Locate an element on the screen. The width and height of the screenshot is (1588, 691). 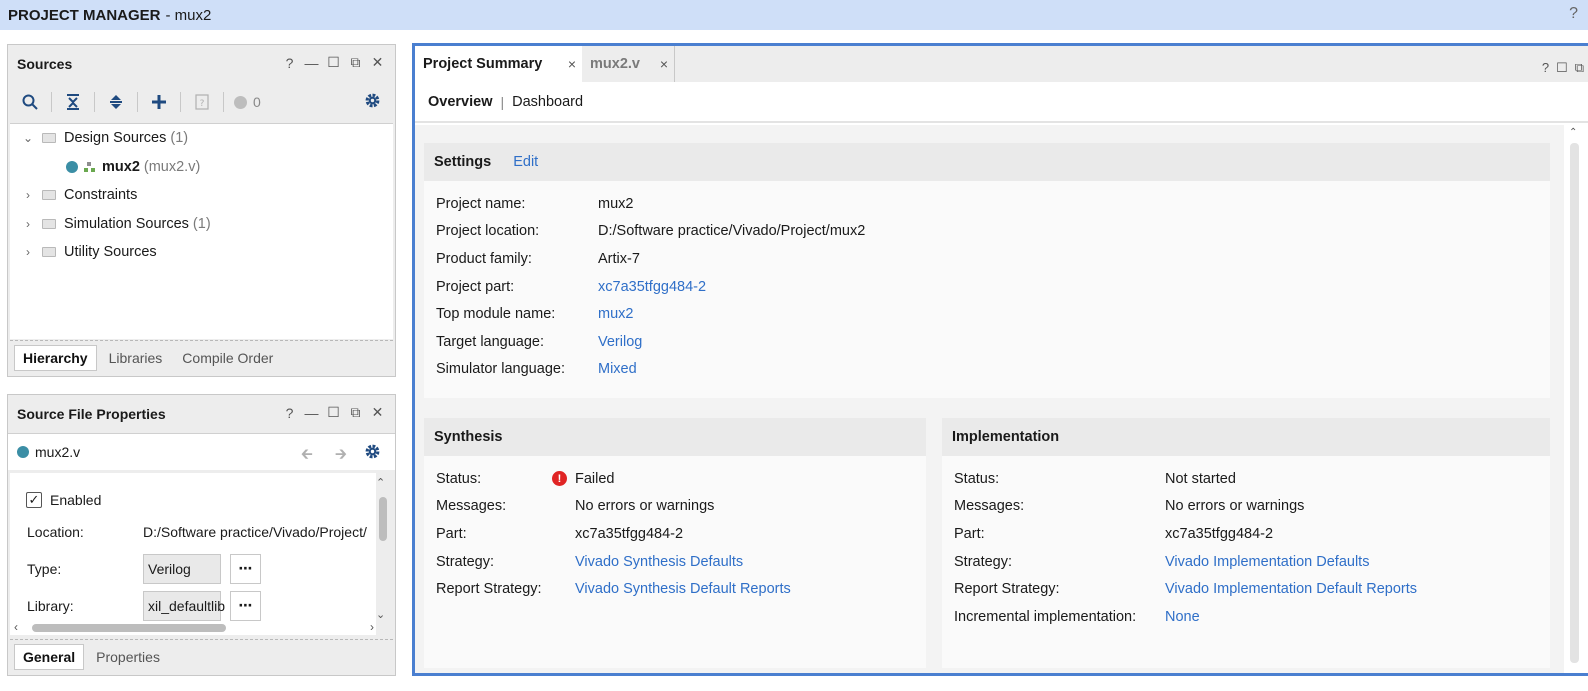
search-icon is located at coordinates (30, 102).